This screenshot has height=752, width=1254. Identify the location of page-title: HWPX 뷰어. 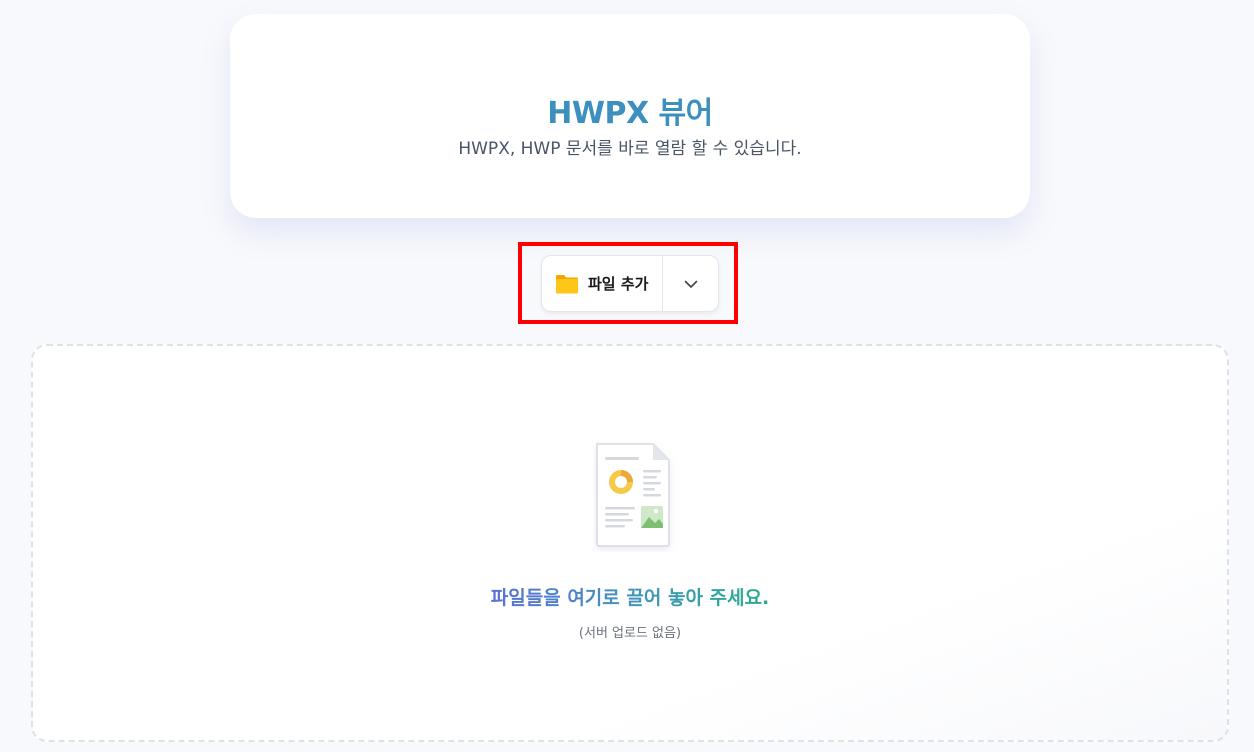
(630, 113).